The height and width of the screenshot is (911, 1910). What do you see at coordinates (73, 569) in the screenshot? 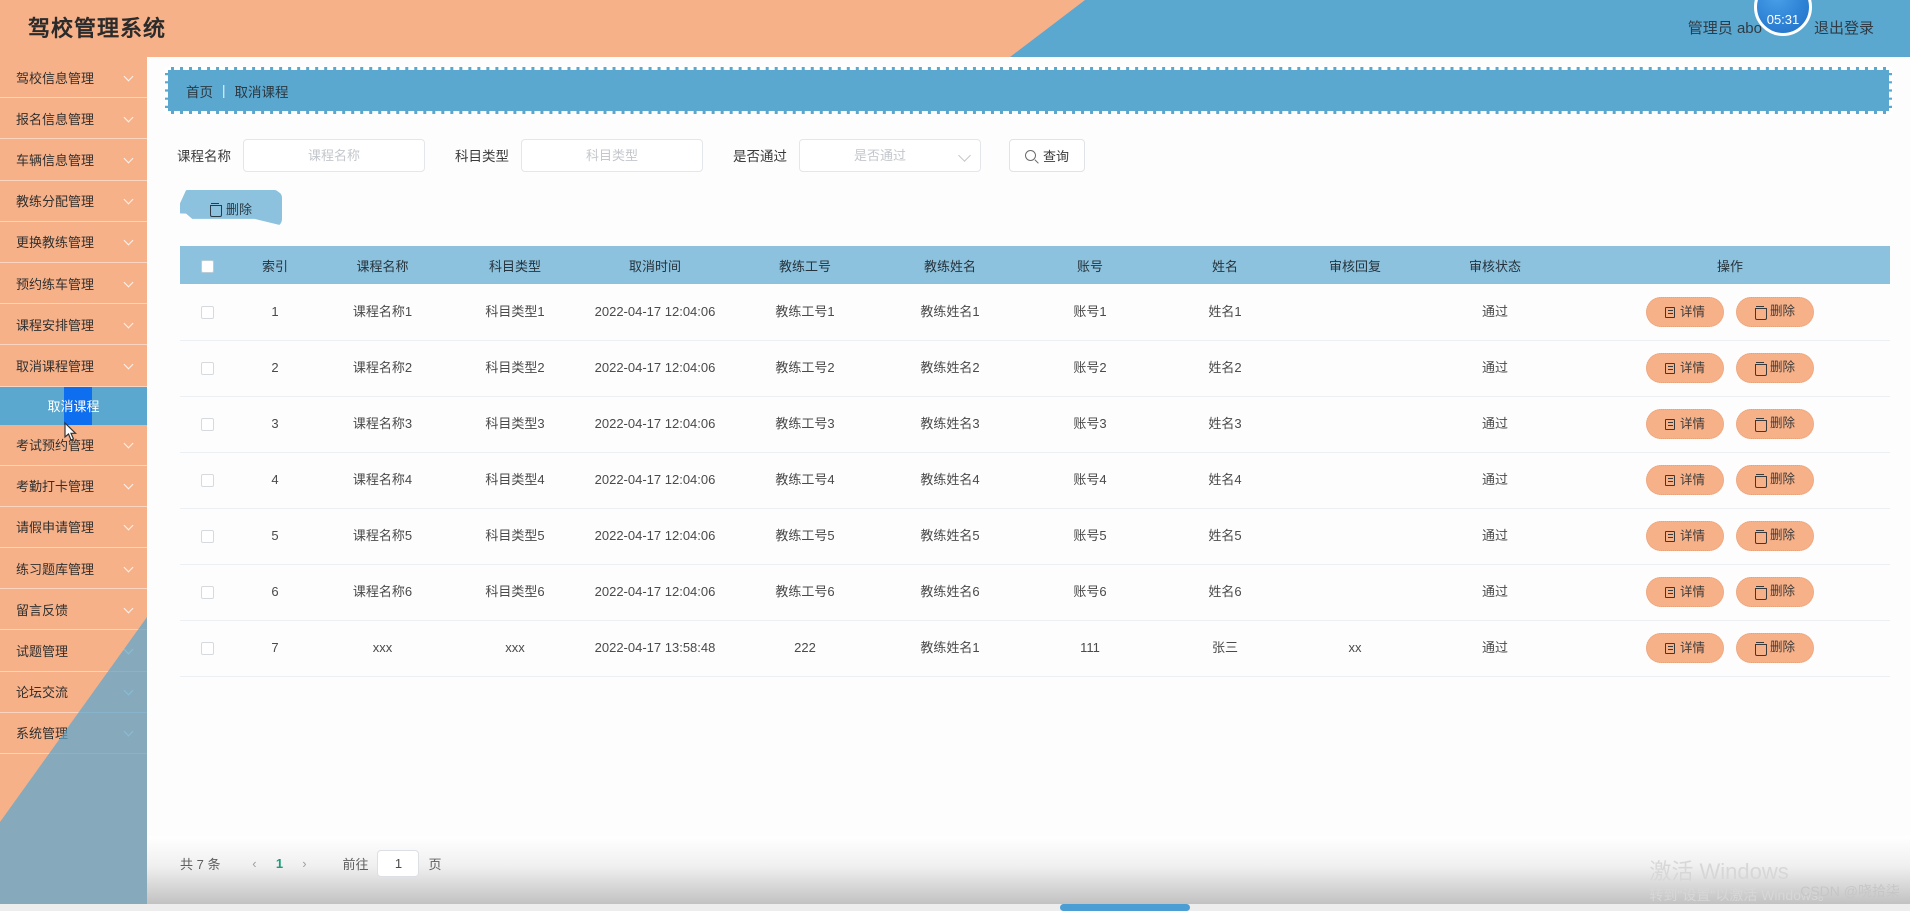
I see `sidebar-item-question-bank: 练习题库管理` at bounding box center [73, 569].